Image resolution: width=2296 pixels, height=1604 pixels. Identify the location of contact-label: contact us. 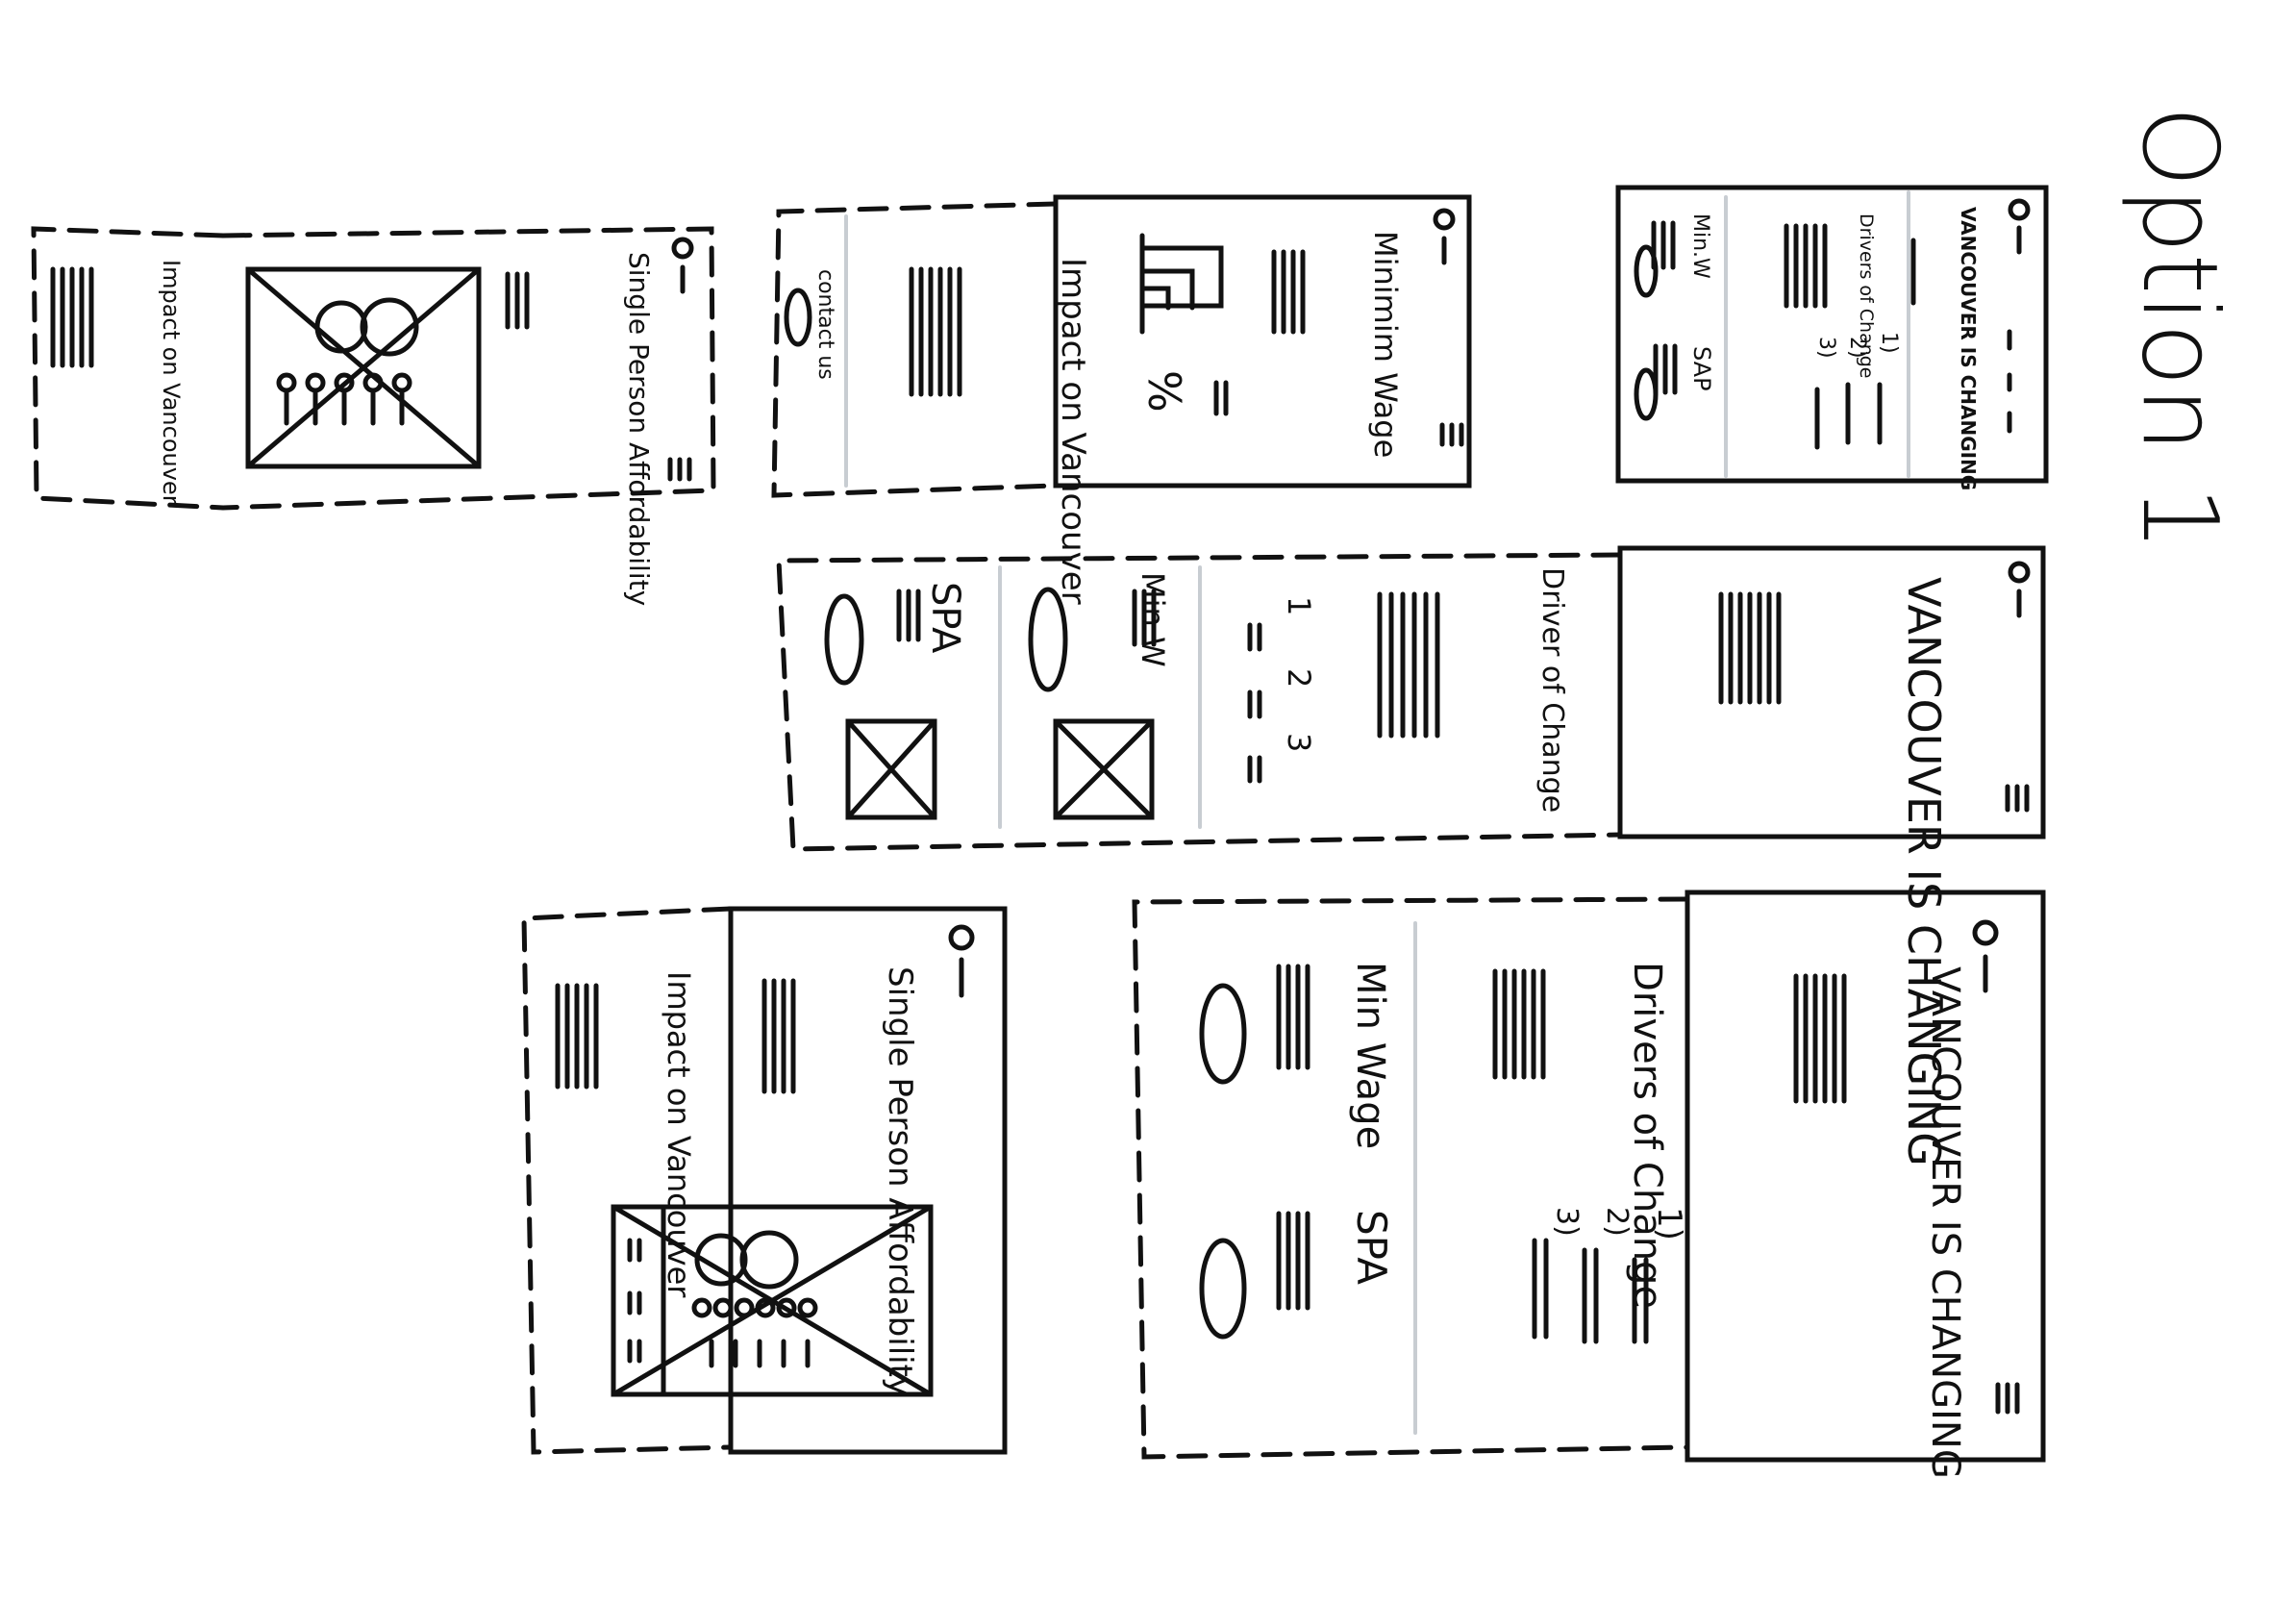
(825, 324).